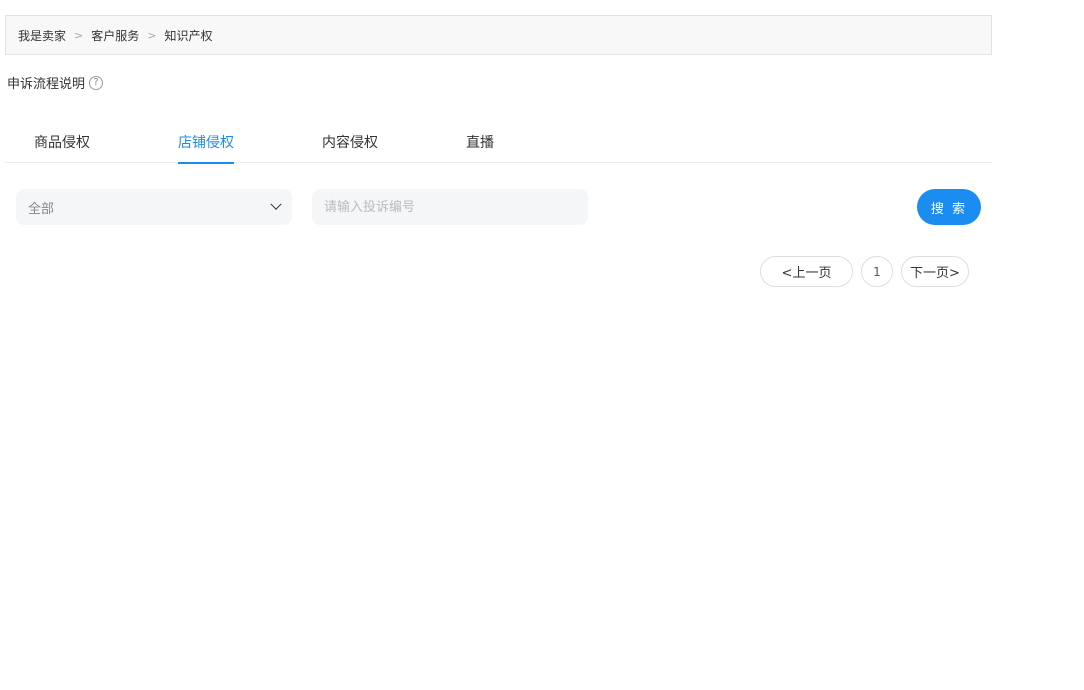 This screenshot has height=690, width=1084. Describe the element at coordinates (498, 35) in the screenshot. I see `breadcrumb: 我是卖家 > 客户服务 > 知识产权` at that location.